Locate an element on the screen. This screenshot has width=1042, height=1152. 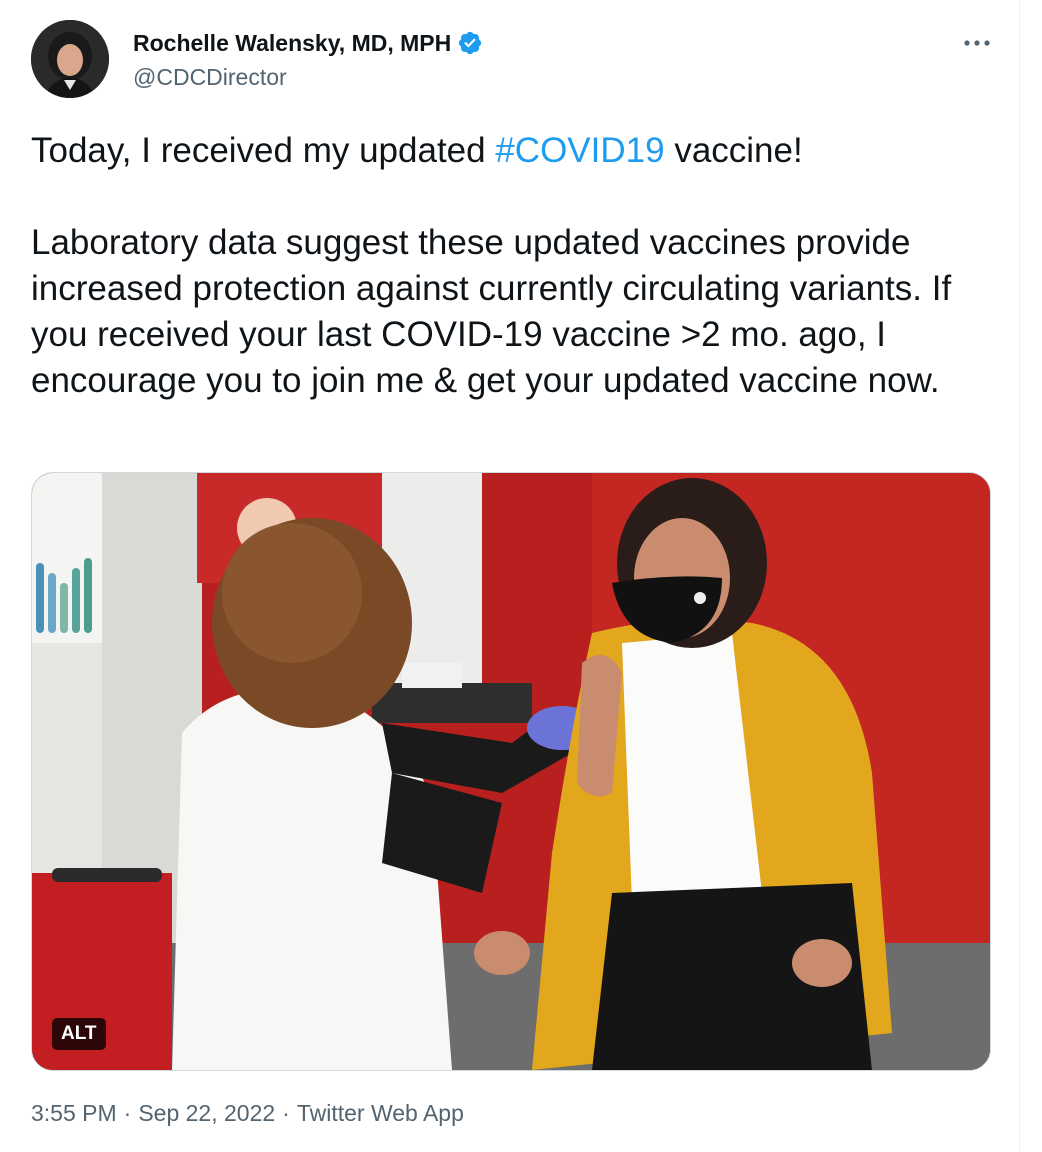
tweet-date-link: Sep 22, 2022 is located at coordinates (206, 1113).